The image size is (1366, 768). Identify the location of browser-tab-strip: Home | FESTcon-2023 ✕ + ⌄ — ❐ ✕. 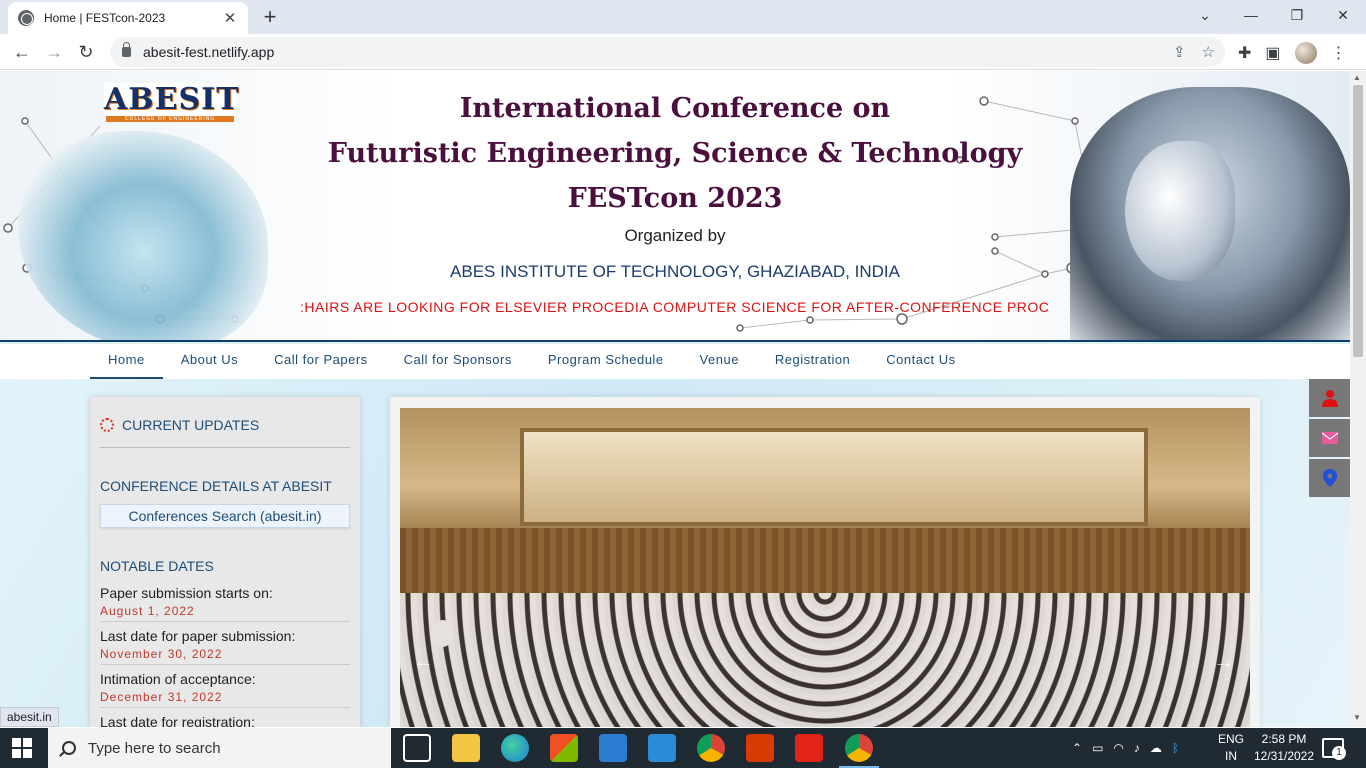
(683, 17).